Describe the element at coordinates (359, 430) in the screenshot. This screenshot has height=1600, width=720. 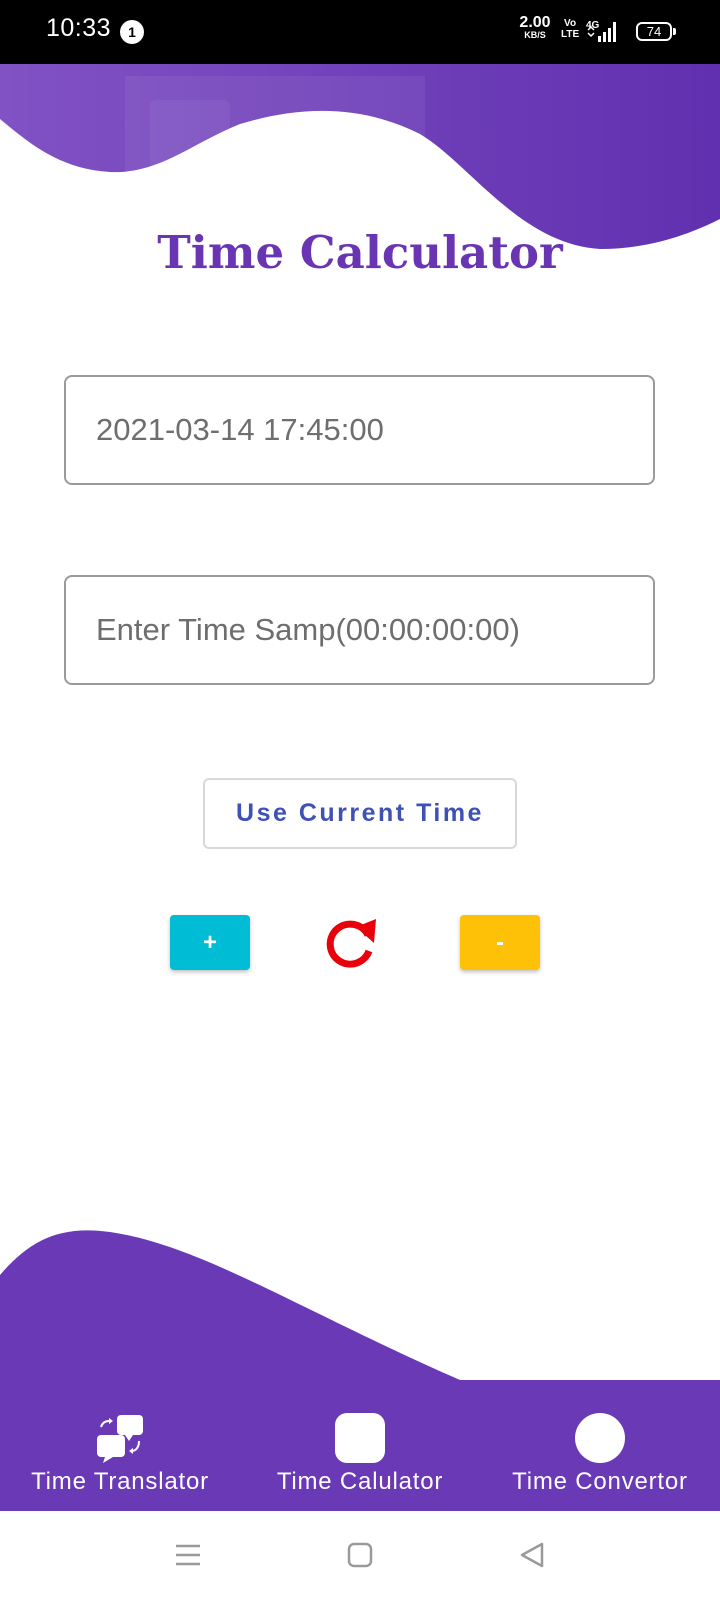
I see `date-time-field` at that location.